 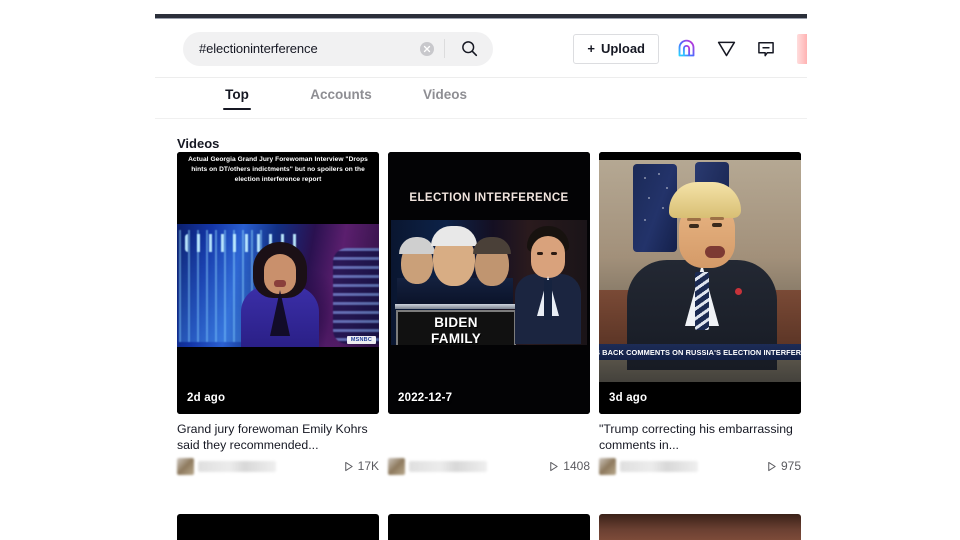 I want to click on tab-accounts: Accounts, so click(x=341, y=95).